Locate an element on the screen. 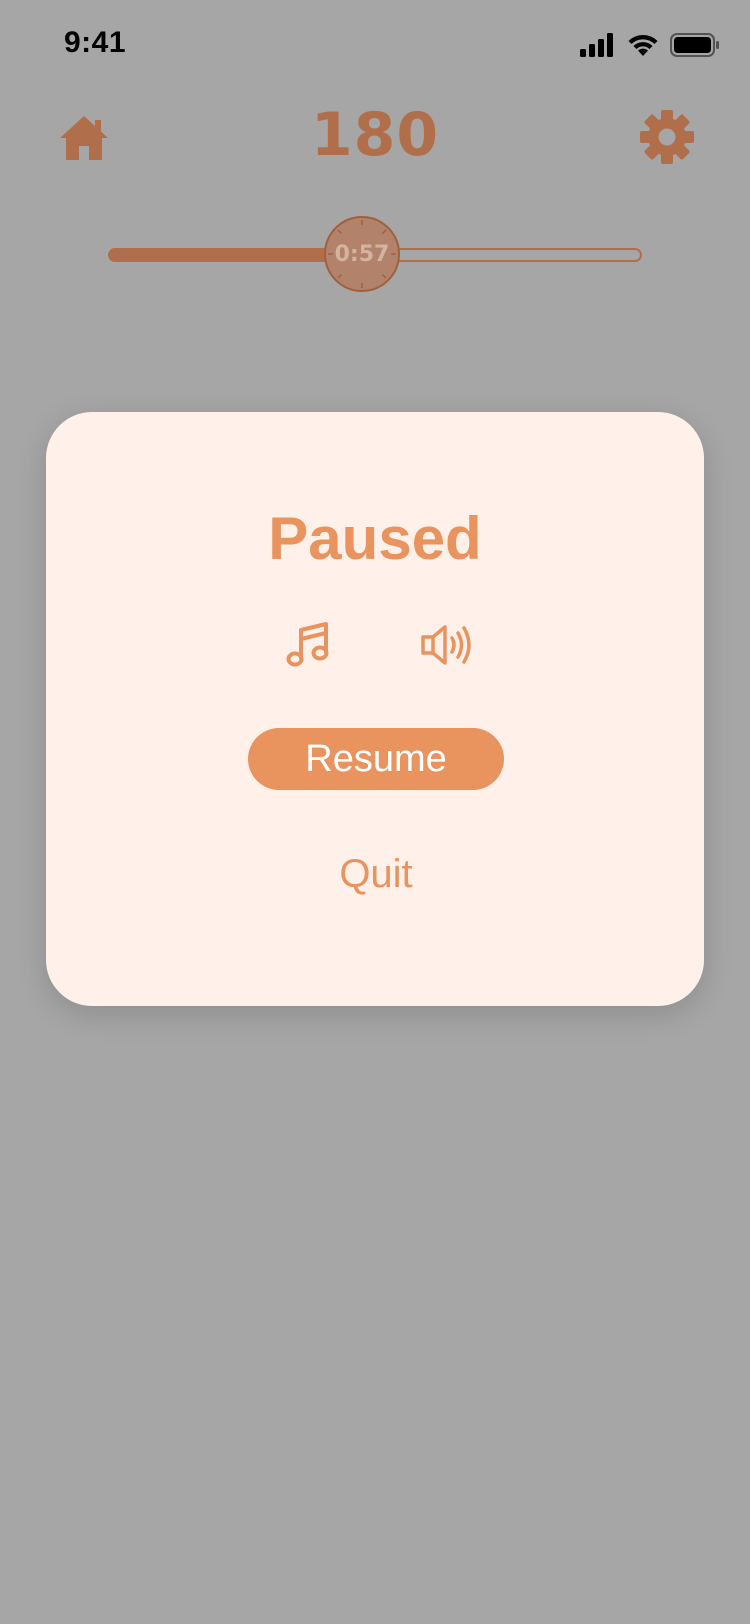 The image size is (750, 1624). timer-label: 0:57 is located at coordinates (362, 254).